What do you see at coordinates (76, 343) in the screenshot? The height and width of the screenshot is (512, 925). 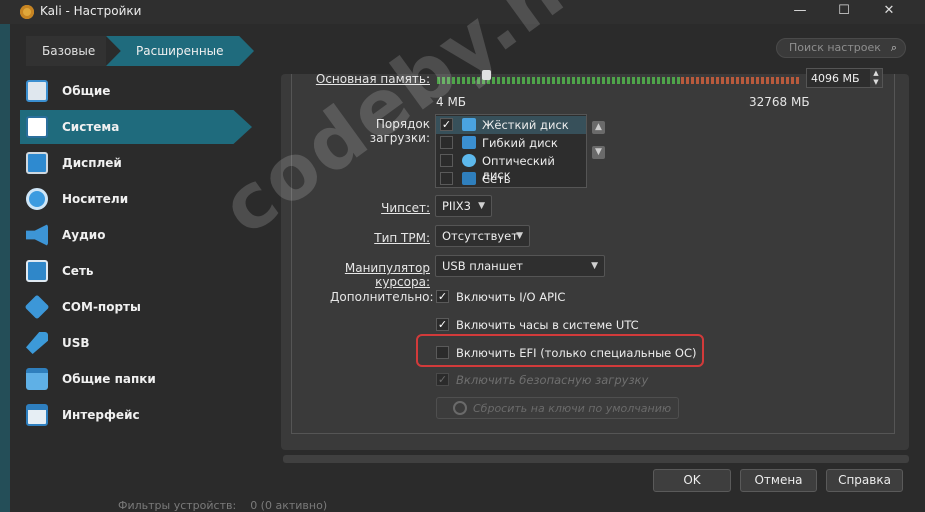 I see `sidebar-item-label: USB` at bounding box center [76, 343].